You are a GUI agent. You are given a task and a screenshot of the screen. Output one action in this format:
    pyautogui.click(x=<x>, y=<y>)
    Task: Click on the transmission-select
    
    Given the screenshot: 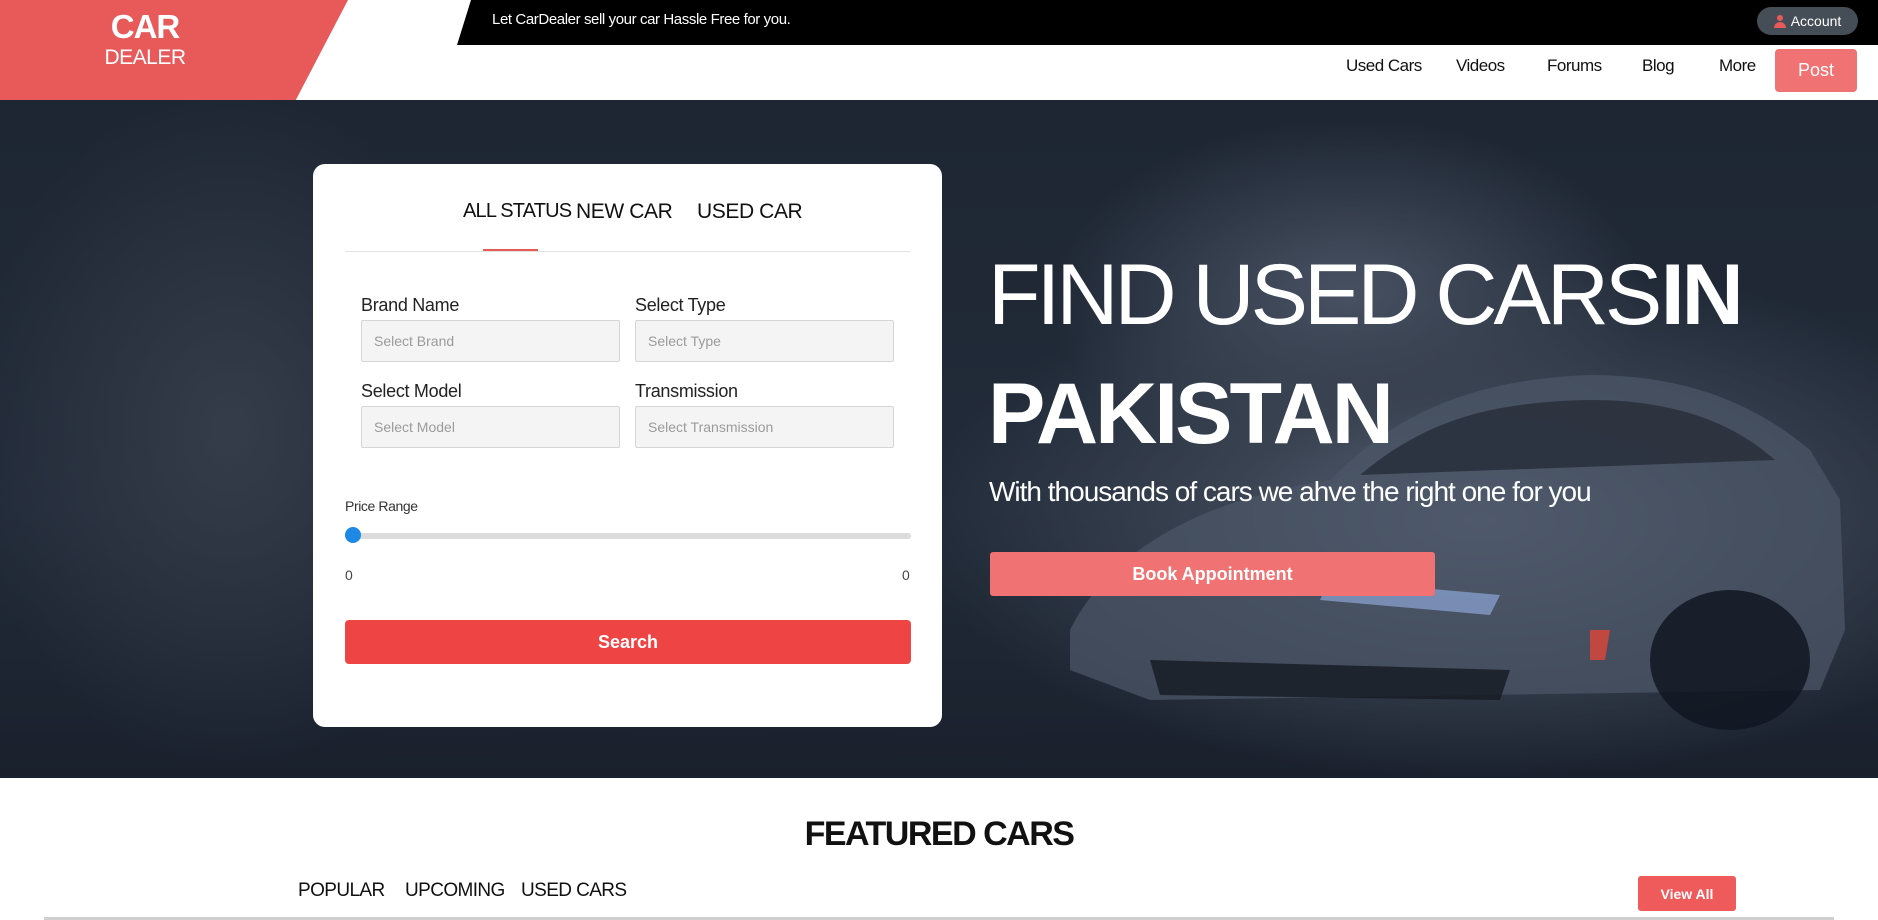 What is the action you would take?
    pyautogui.click(x=764, y=427)
    